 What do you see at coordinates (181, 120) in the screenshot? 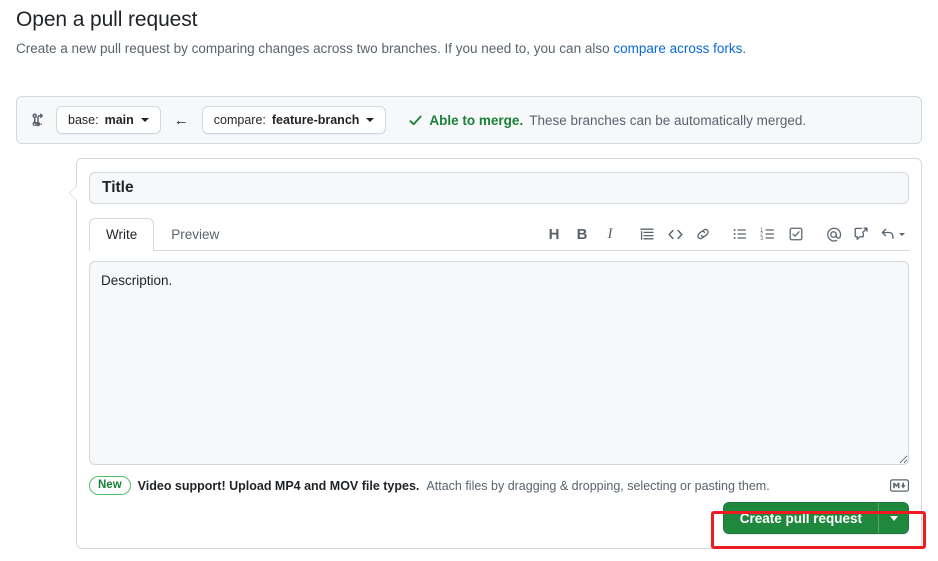
I see `direction-arrow-icon: ←` at bounding box center [181, 120].